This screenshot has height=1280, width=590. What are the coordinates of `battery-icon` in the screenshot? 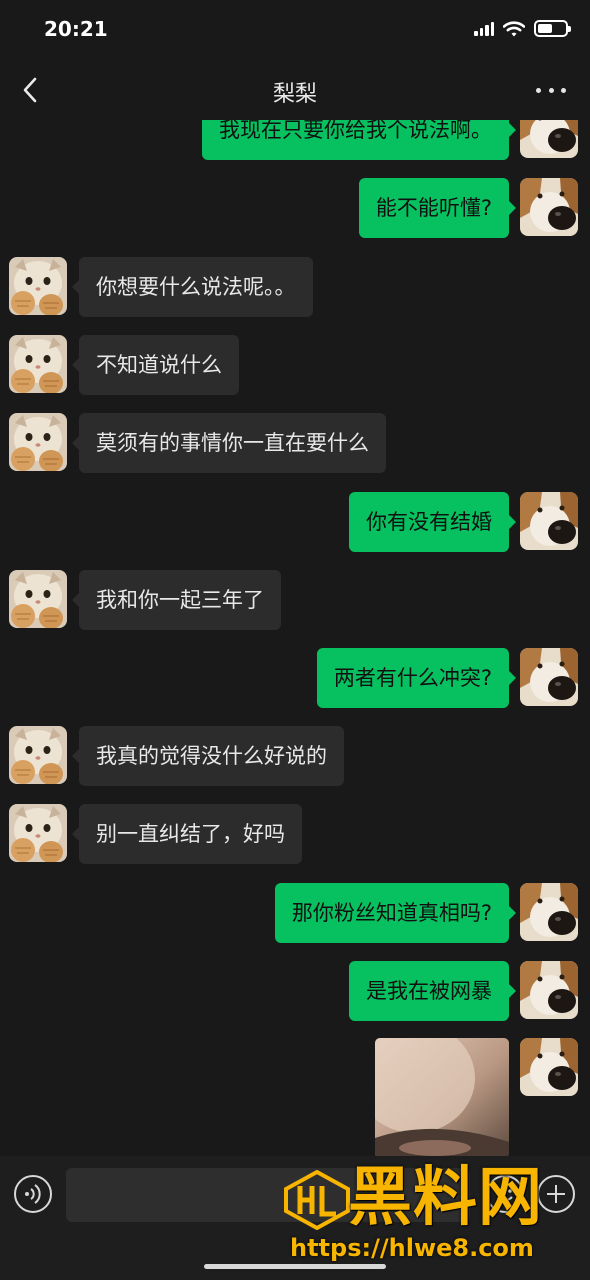 It's located at (552, 28).